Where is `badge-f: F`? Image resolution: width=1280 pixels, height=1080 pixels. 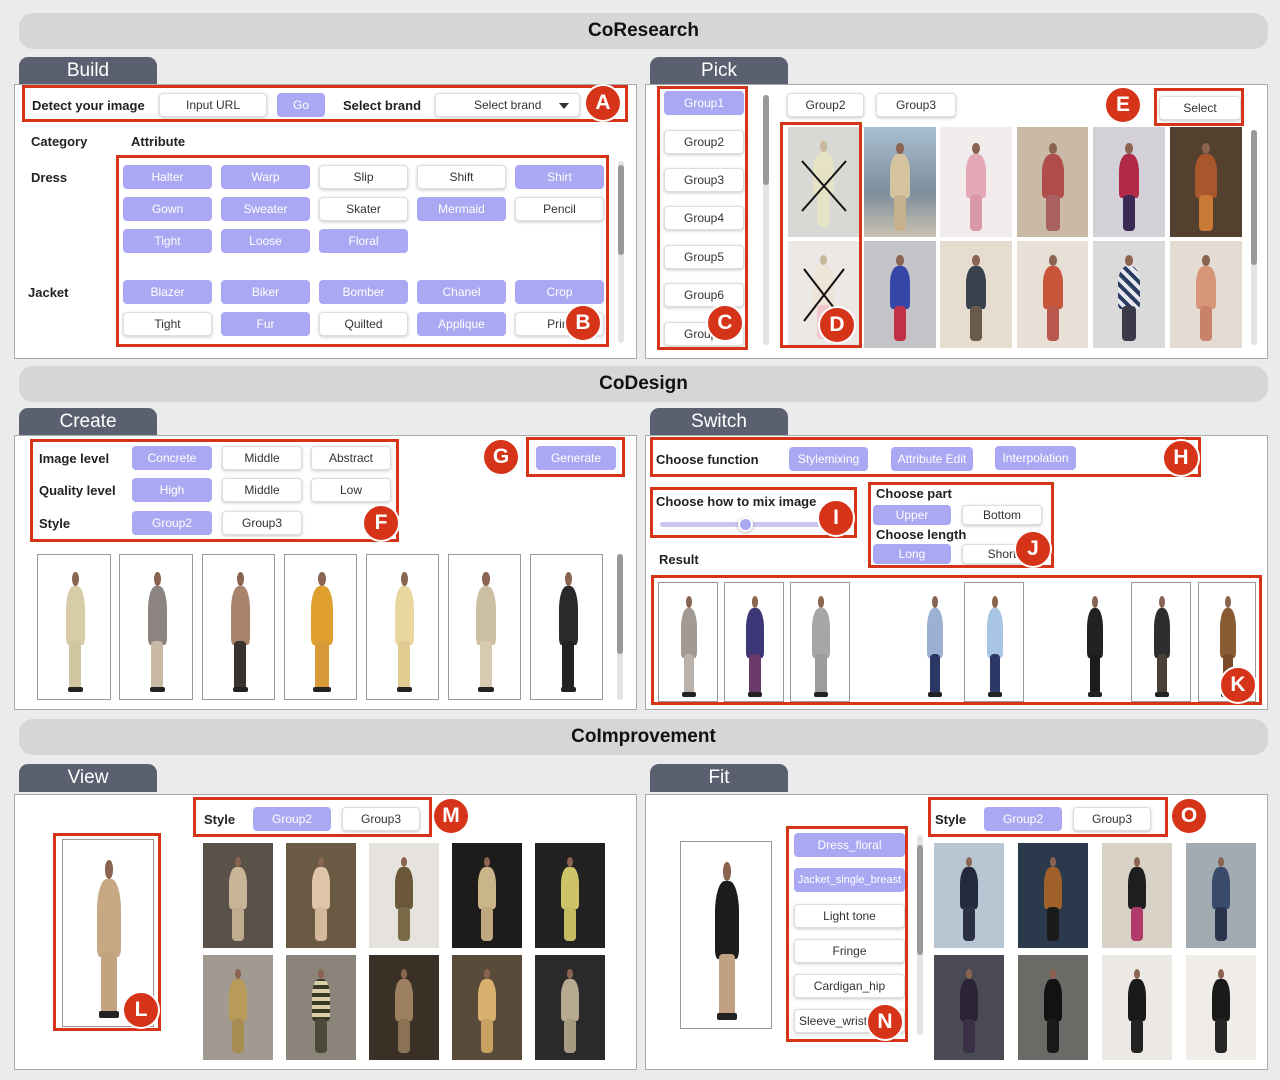 badge-f: F is located at coordinates (381, 523).